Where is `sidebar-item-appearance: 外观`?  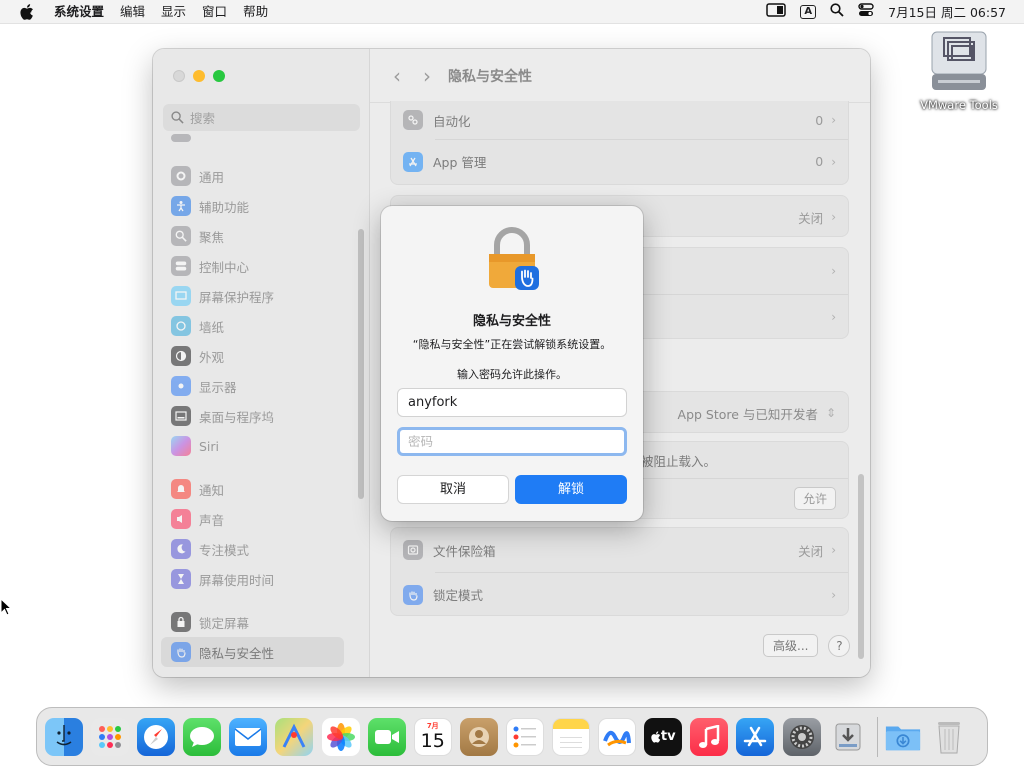
sidebar-item-appearance: 外观 is located at coordinates (252, 356).